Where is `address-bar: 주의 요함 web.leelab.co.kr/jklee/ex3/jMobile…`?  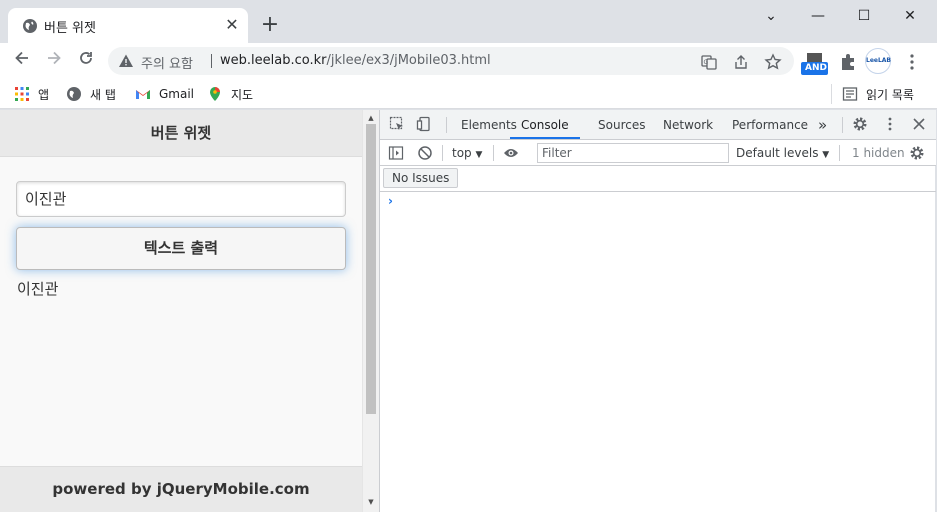
address-bar: 주의 요함 web.leelab.co.kr/jklee/ex3/jMobile… is located at coordinates (451, 61).